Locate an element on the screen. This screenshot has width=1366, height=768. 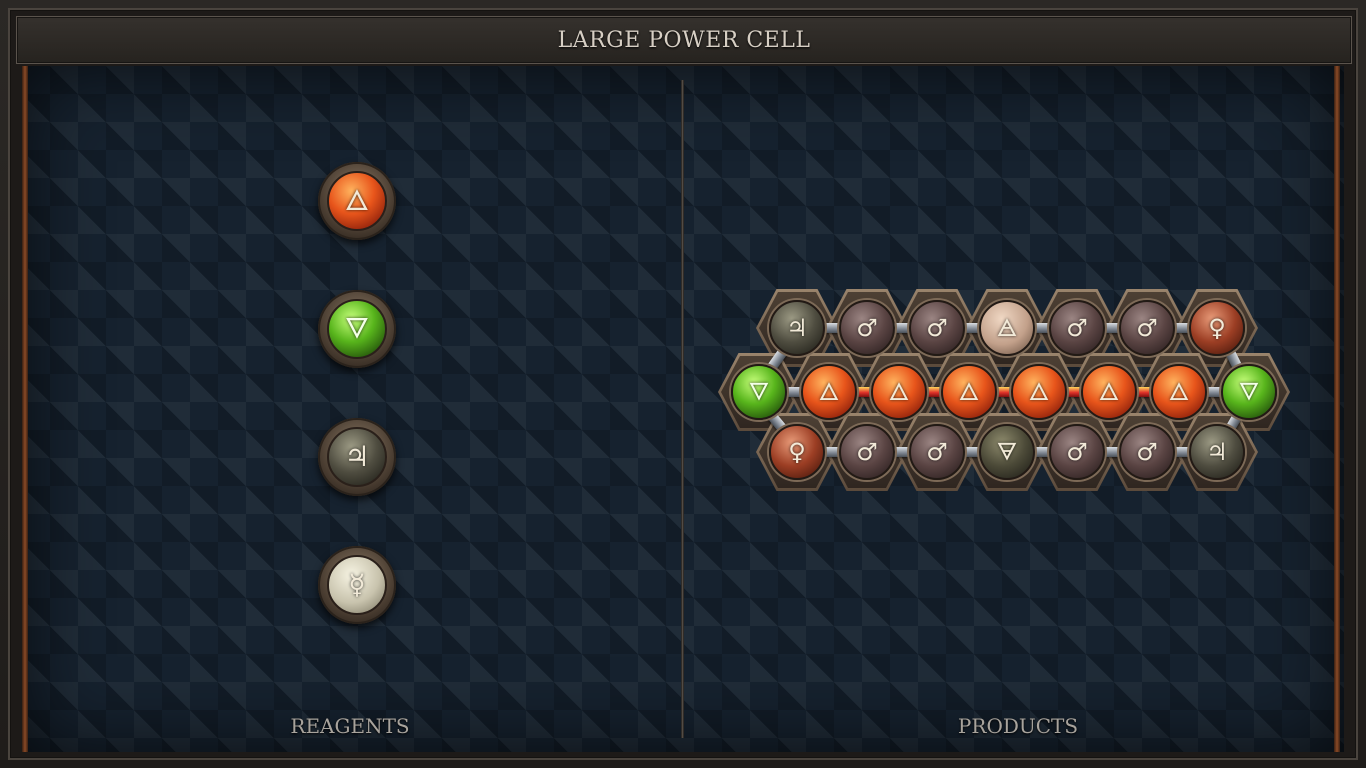
product-glyph: 🜁 is located at coordinates (1007, 328).